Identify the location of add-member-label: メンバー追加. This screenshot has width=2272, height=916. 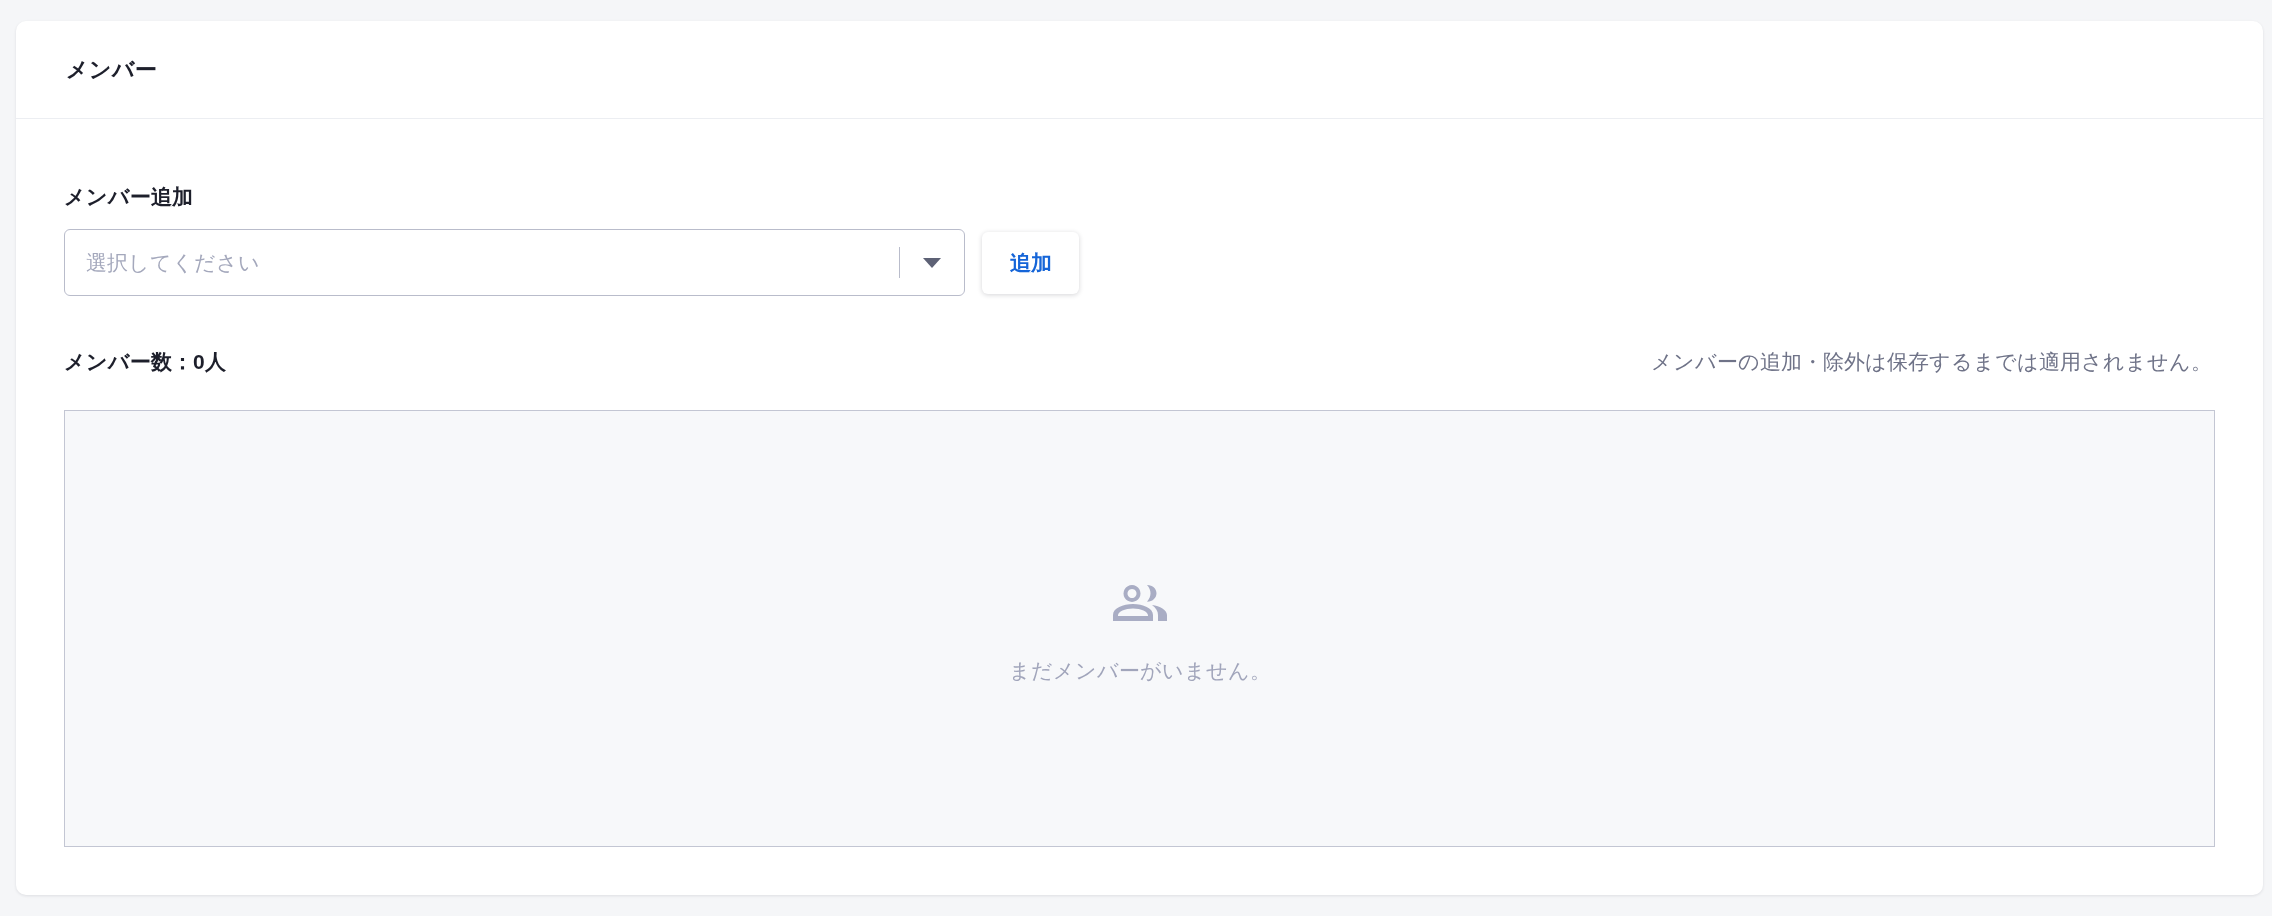
(128, 197).